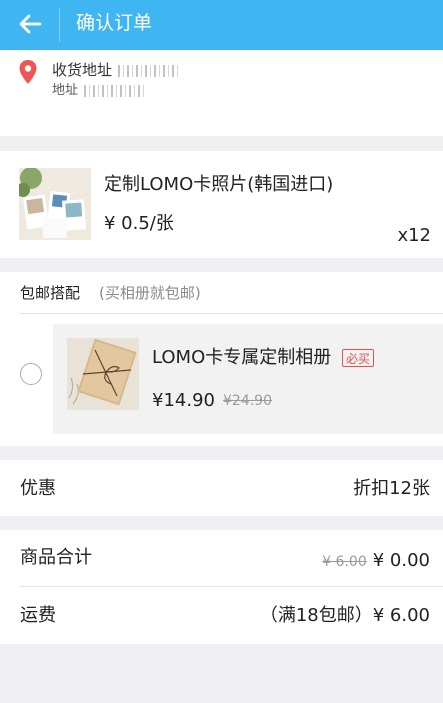  I want to click on album-select-radio, so click(31, 374).